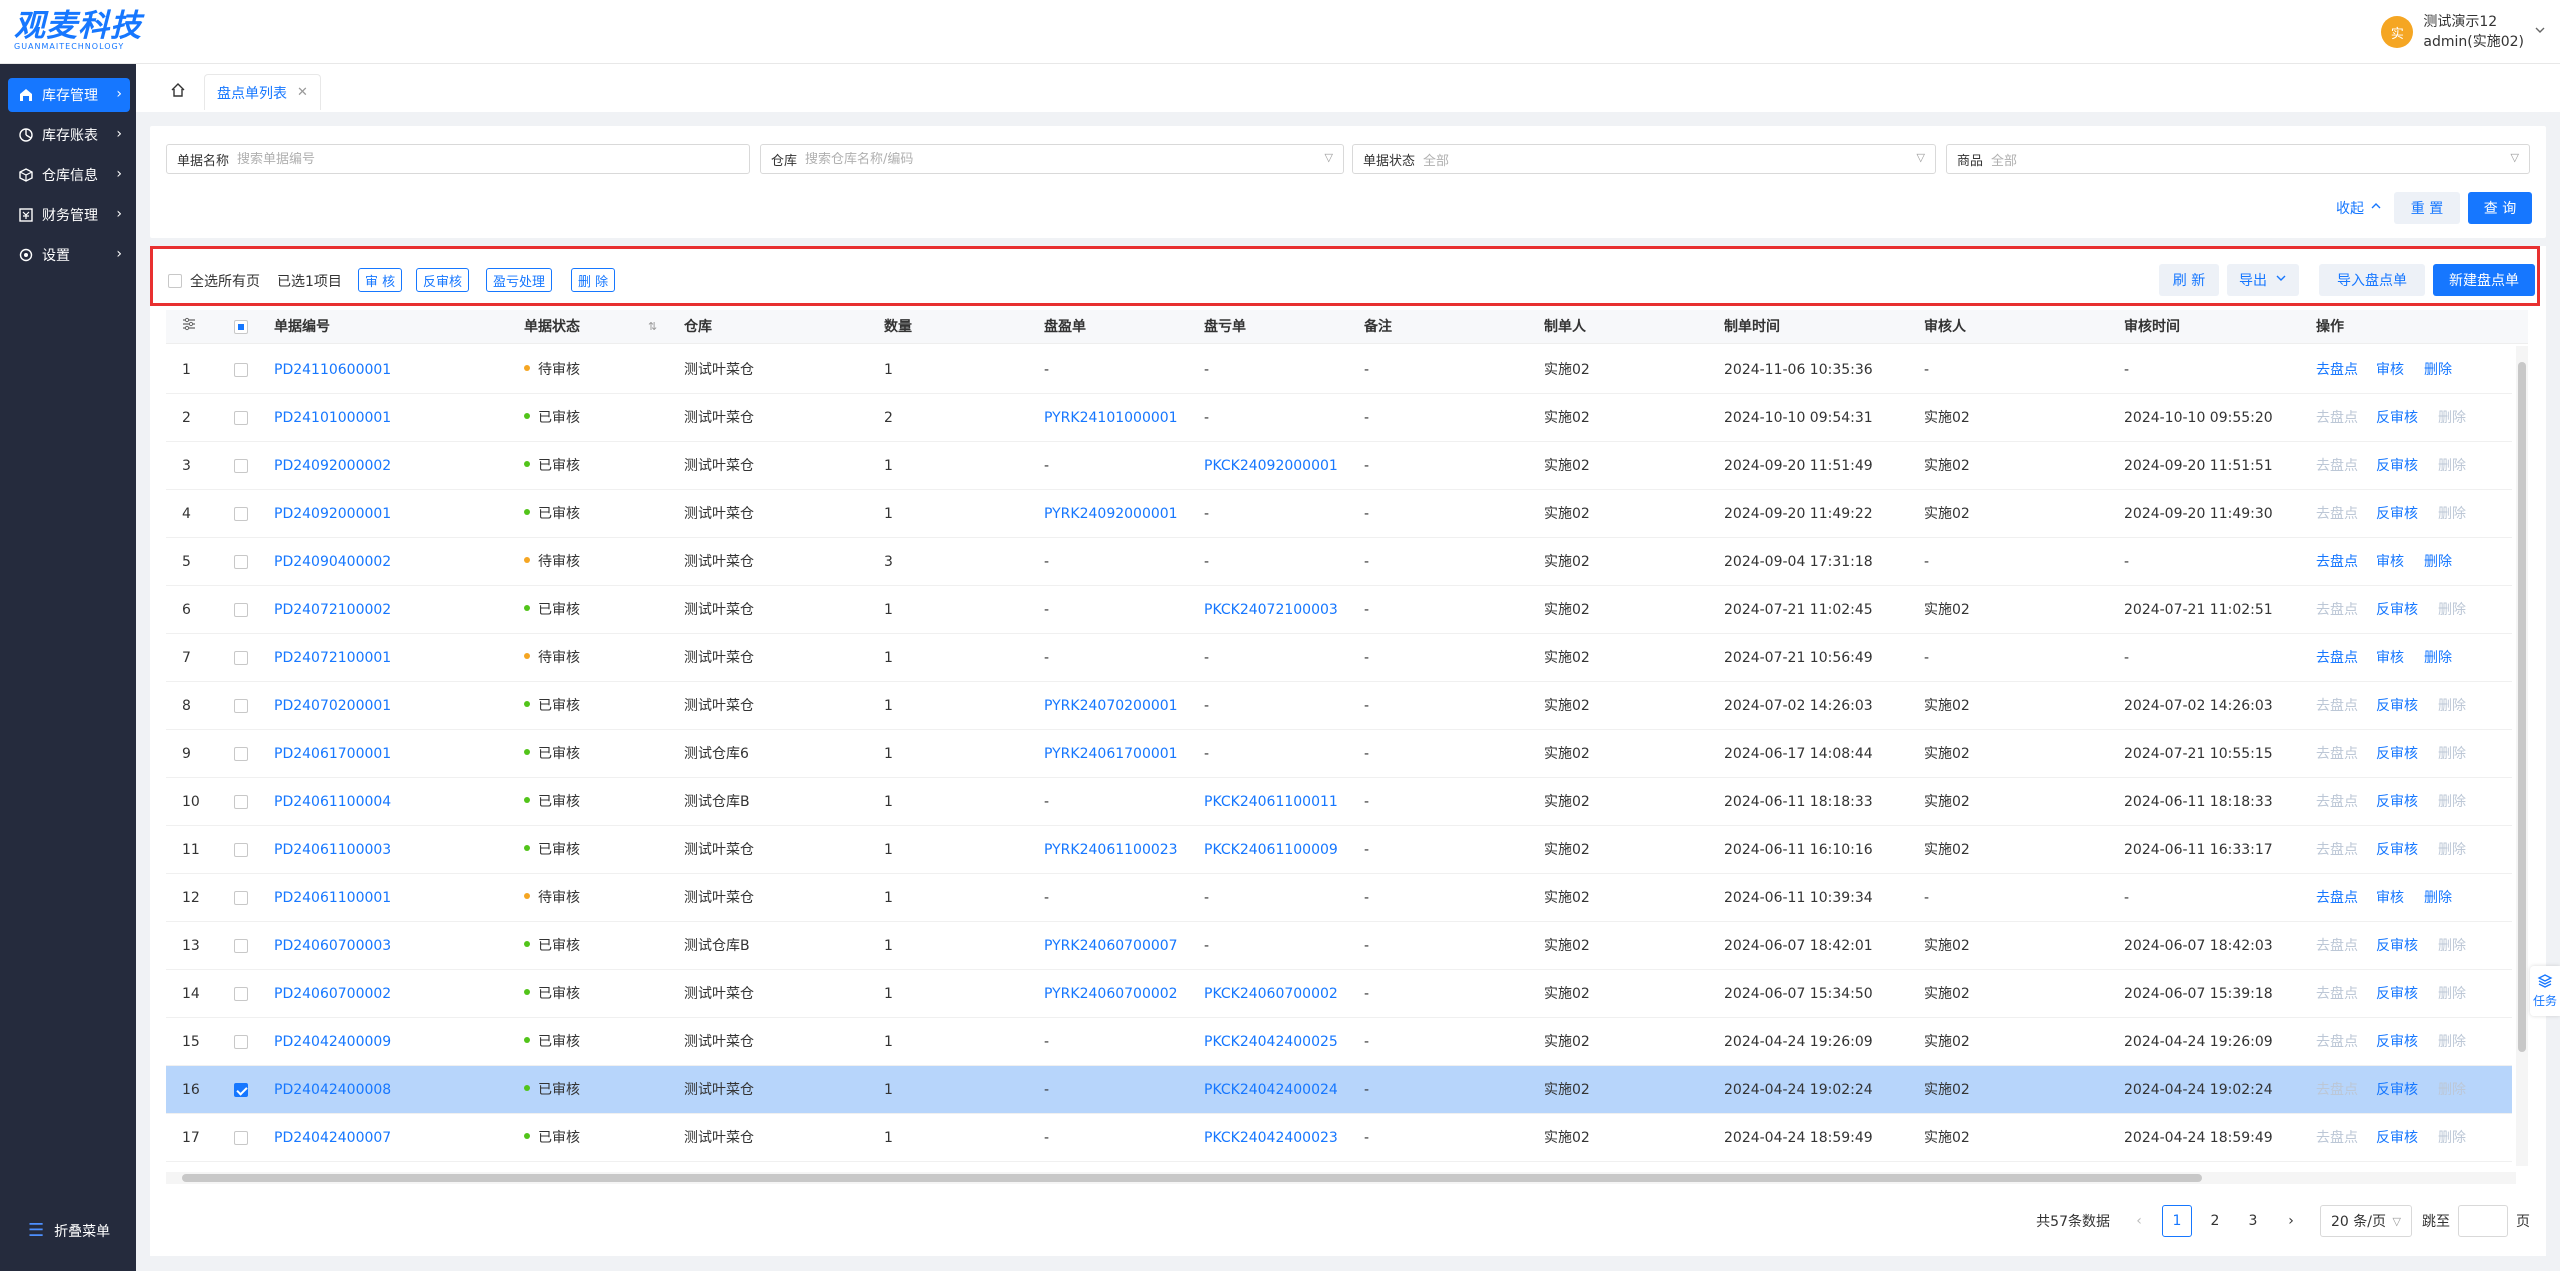 The image size is (2560, 1271). Describe the element at coordinates (189, 327) in the screenshot. I see `column-settings-icon` at that location.